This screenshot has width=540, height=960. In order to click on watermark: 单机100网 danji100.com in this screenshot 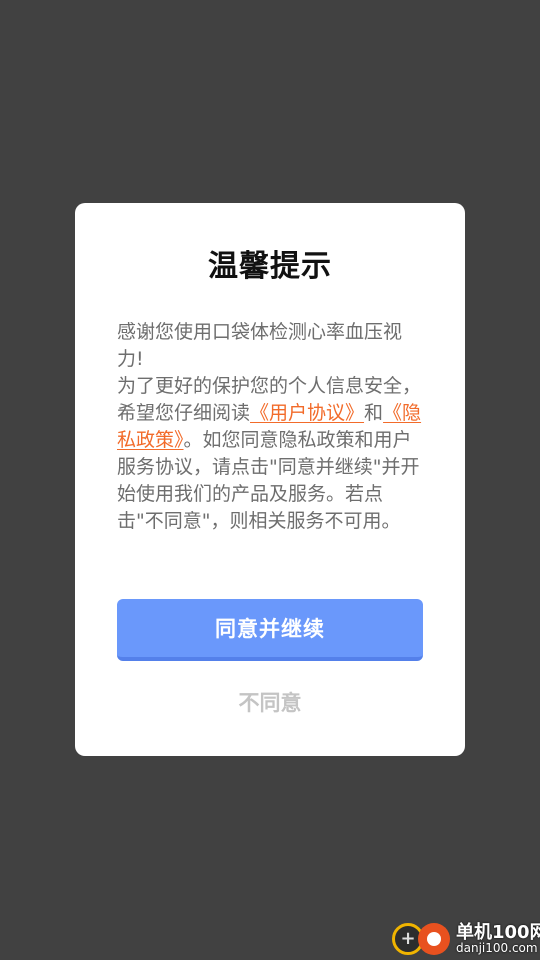, I will do `click(464, 936)`.